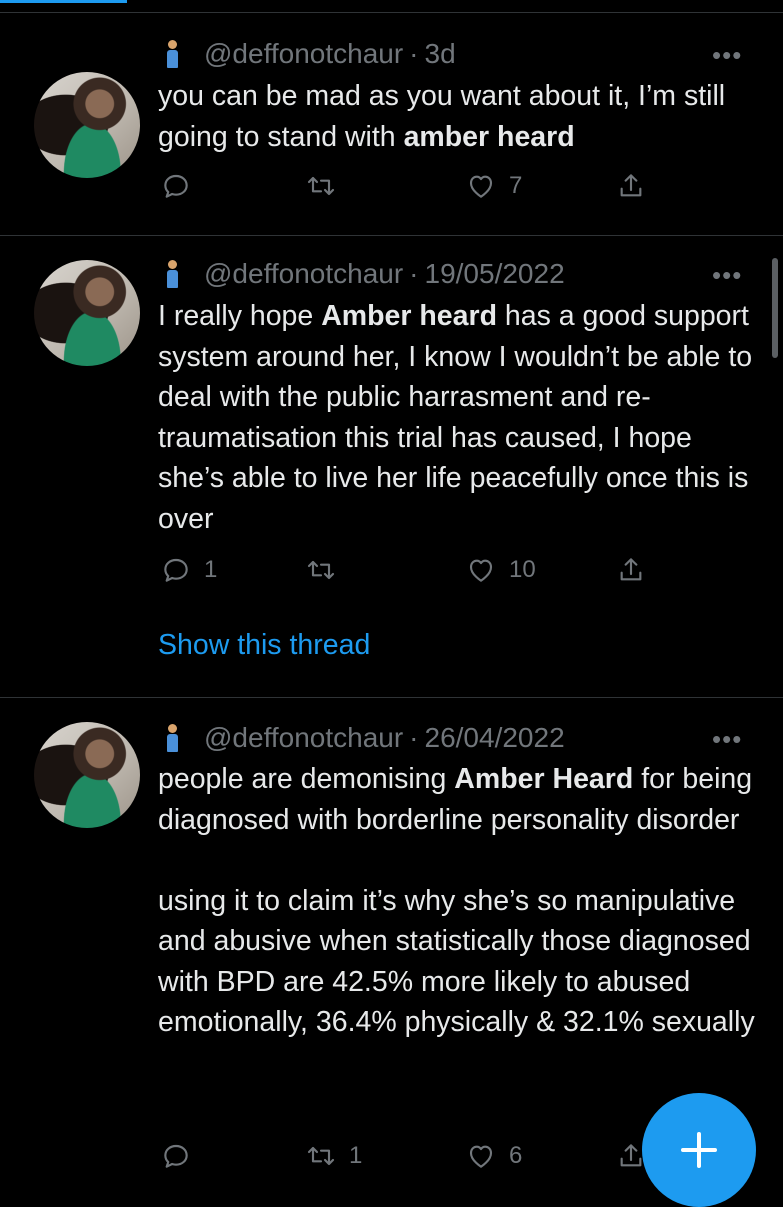 This screenshot has height=1207, width=783. Describe the element at coordinates (522, 569) in the screenshot. I see `like-count: 10` at that location.